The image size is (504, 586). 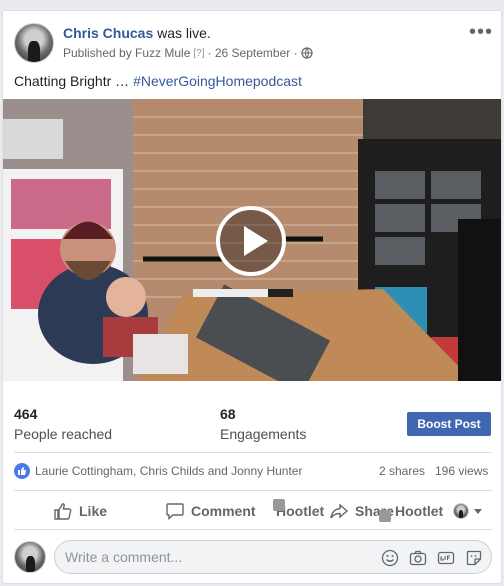 I want to click on hashtag-link: #NeverGoingHomepodcast, so click(x=217, y=81).